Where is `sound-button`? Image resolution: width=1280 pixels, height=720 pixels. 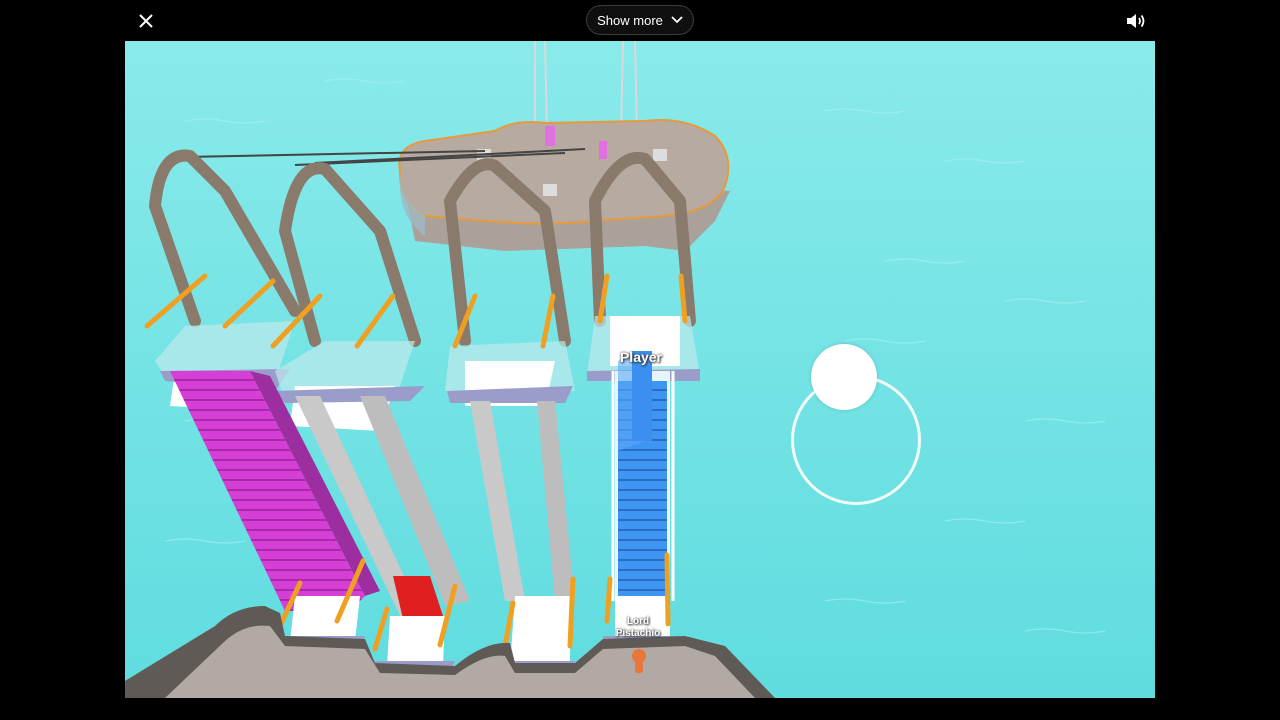
sound-button is located at coordinates (1136, 21).